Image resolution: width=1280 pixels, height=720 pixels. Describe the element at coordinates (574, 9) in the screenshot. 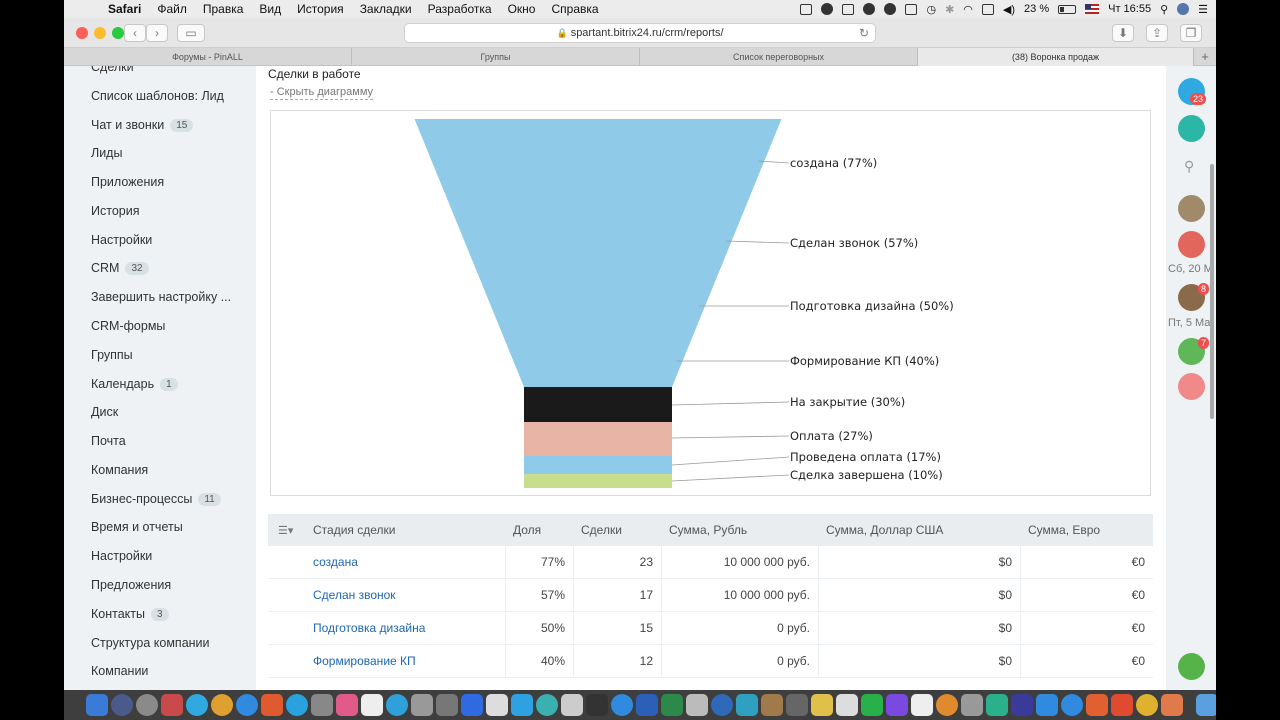

I see `menu-help: Справка` at that location.